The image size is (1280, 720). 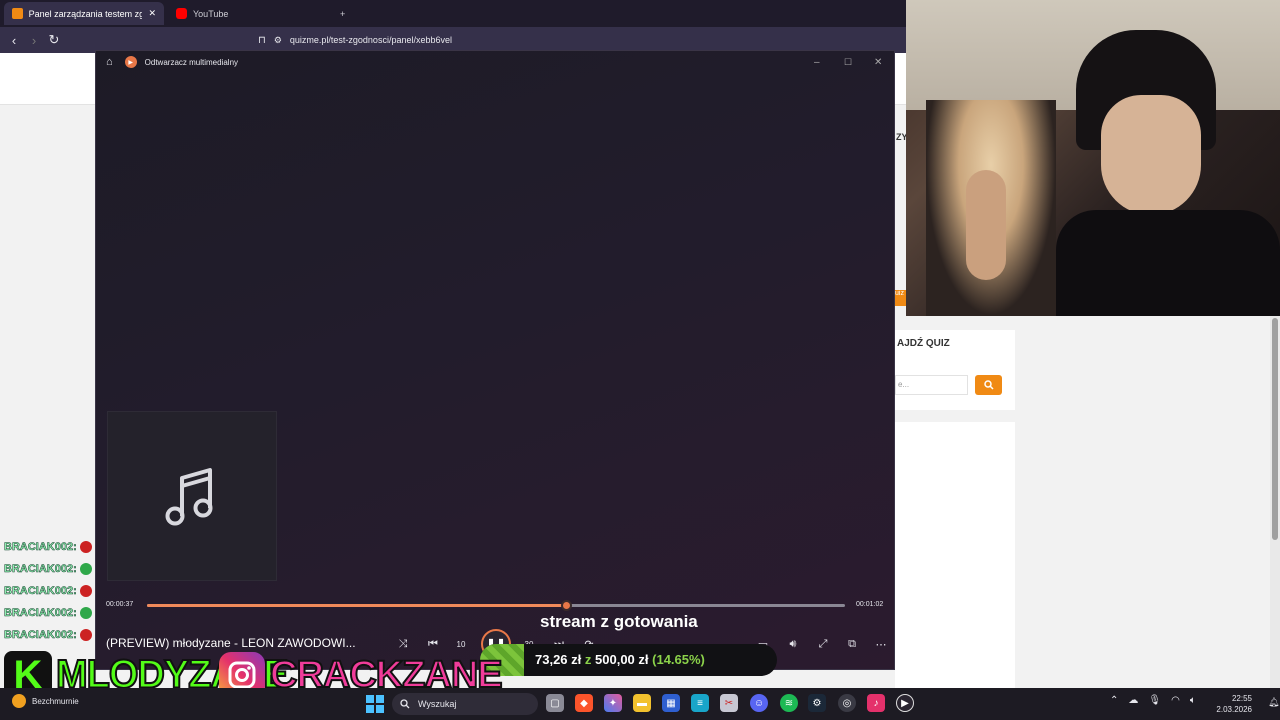 I want to click on more-options-icon: ⋯, so click(x=881, y=644).